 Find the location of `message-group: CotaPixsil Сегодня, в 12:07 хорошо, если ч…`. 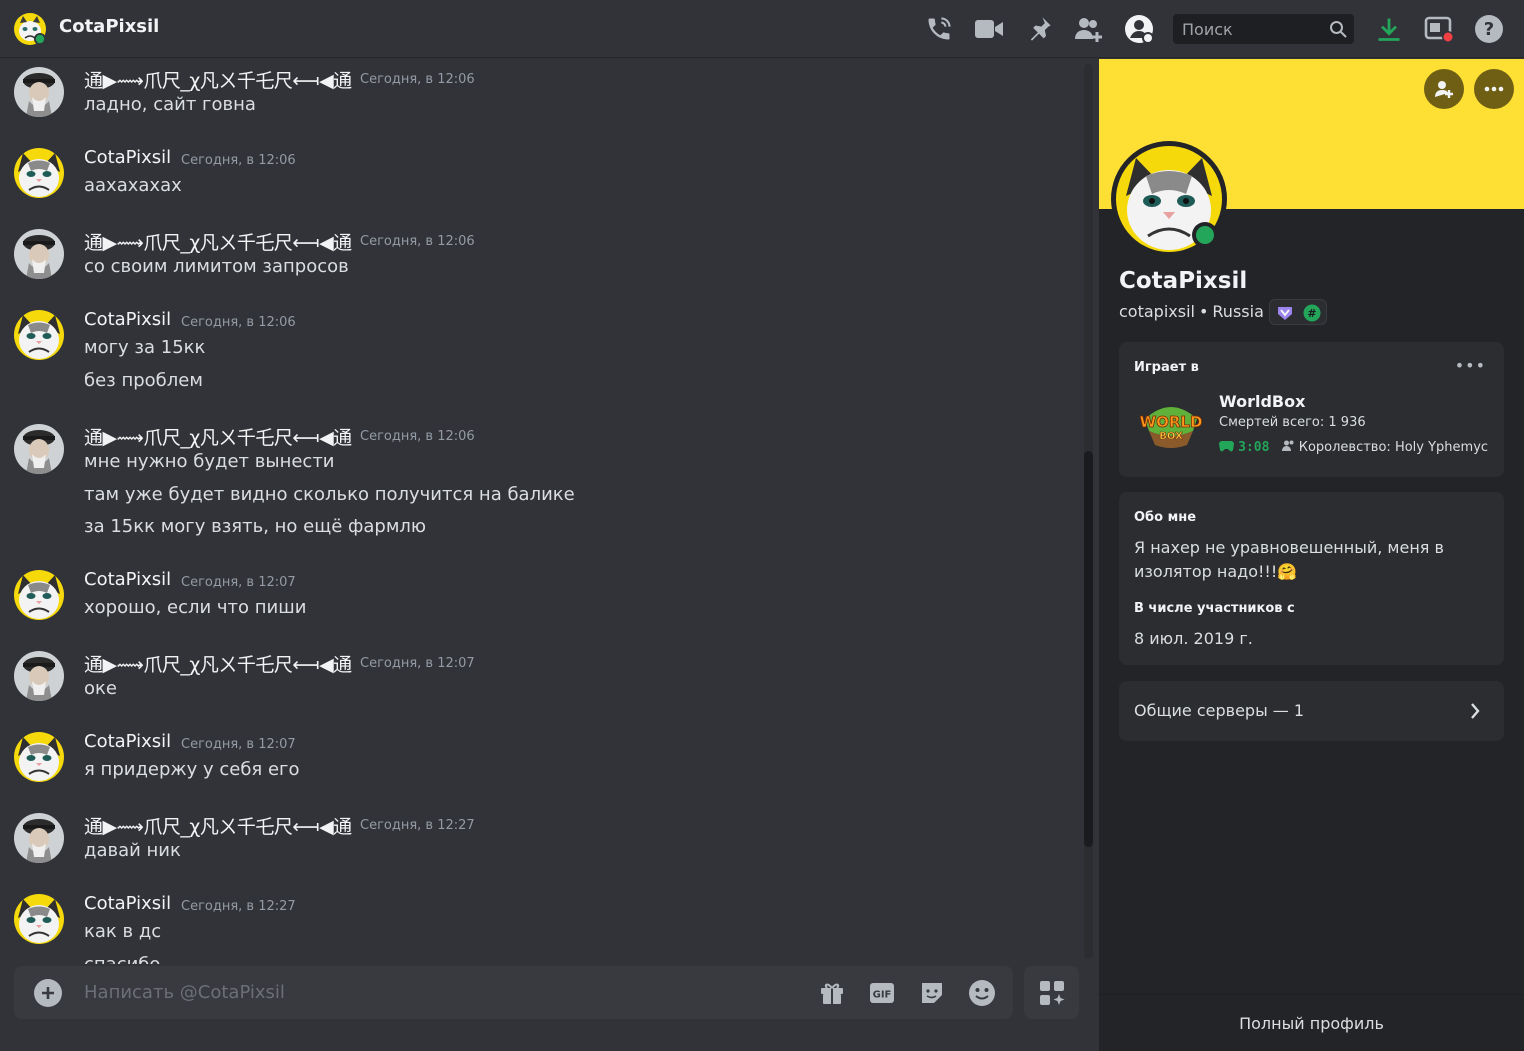

message-group: CotaPixsil Сегодня, в 12:07 хорошо, если ч… is located at coordinates (540, 598).